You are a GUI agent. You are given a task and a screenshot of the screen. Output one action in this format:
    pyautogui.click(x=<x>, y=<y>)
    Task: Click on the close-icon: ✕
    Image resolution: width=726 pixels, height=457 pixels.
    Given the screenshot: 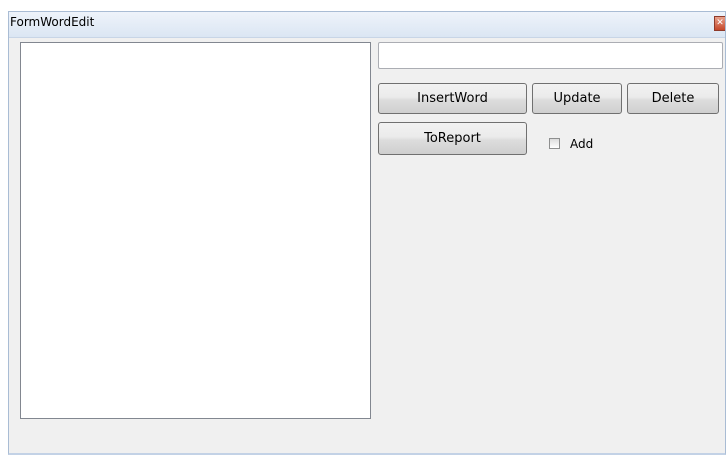 What is the action you would take?
    pyautogui.click(x=720, y=23)
    